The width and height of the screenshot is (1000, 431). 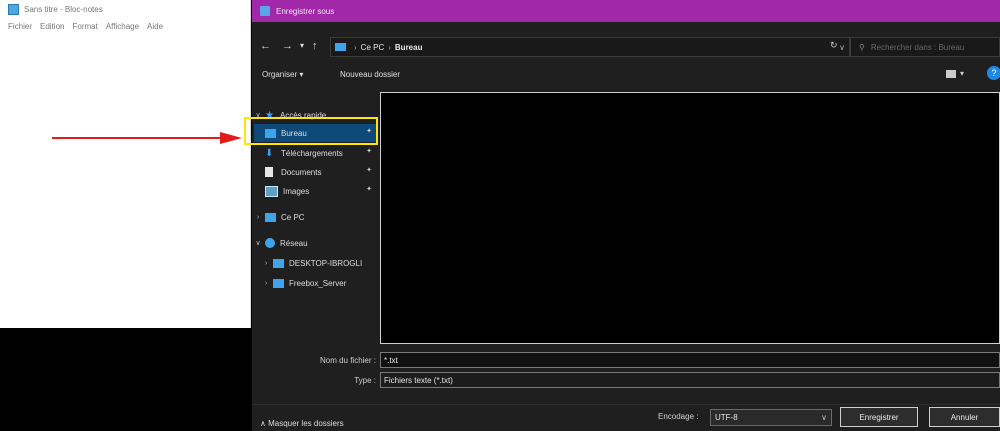 I want to click on tree-item-ce-pc: › Ce PC, so click(x=314, y=217).